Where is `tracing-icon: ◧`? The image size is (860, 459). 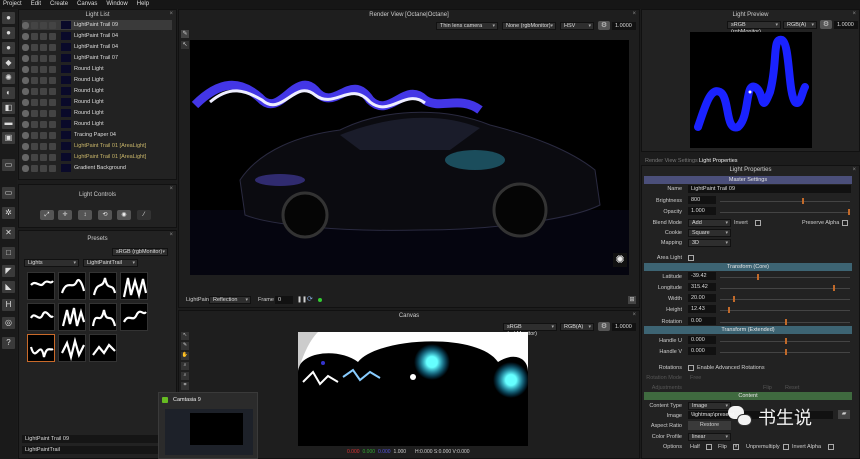
tracing-icon: ◧ is located at coordinates (8, 108).